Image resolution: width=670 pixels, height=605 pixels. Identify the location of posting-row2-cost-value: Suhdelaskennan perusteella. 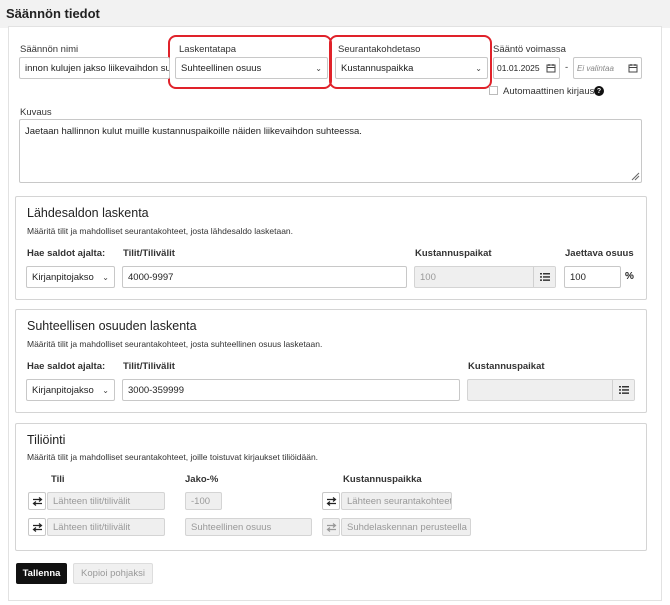
(407, 527).